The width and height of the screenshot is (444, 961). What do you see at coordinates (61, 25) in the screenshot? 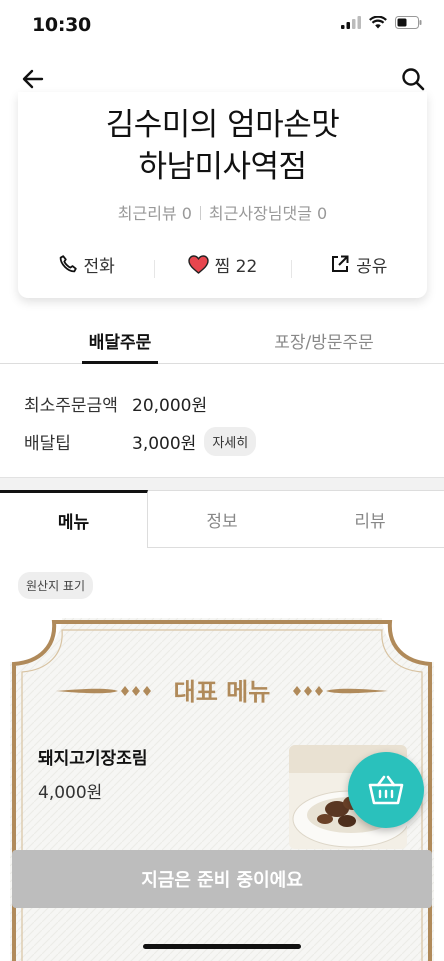
I see `status-time: 10:30` at bounding box center [61, 25].